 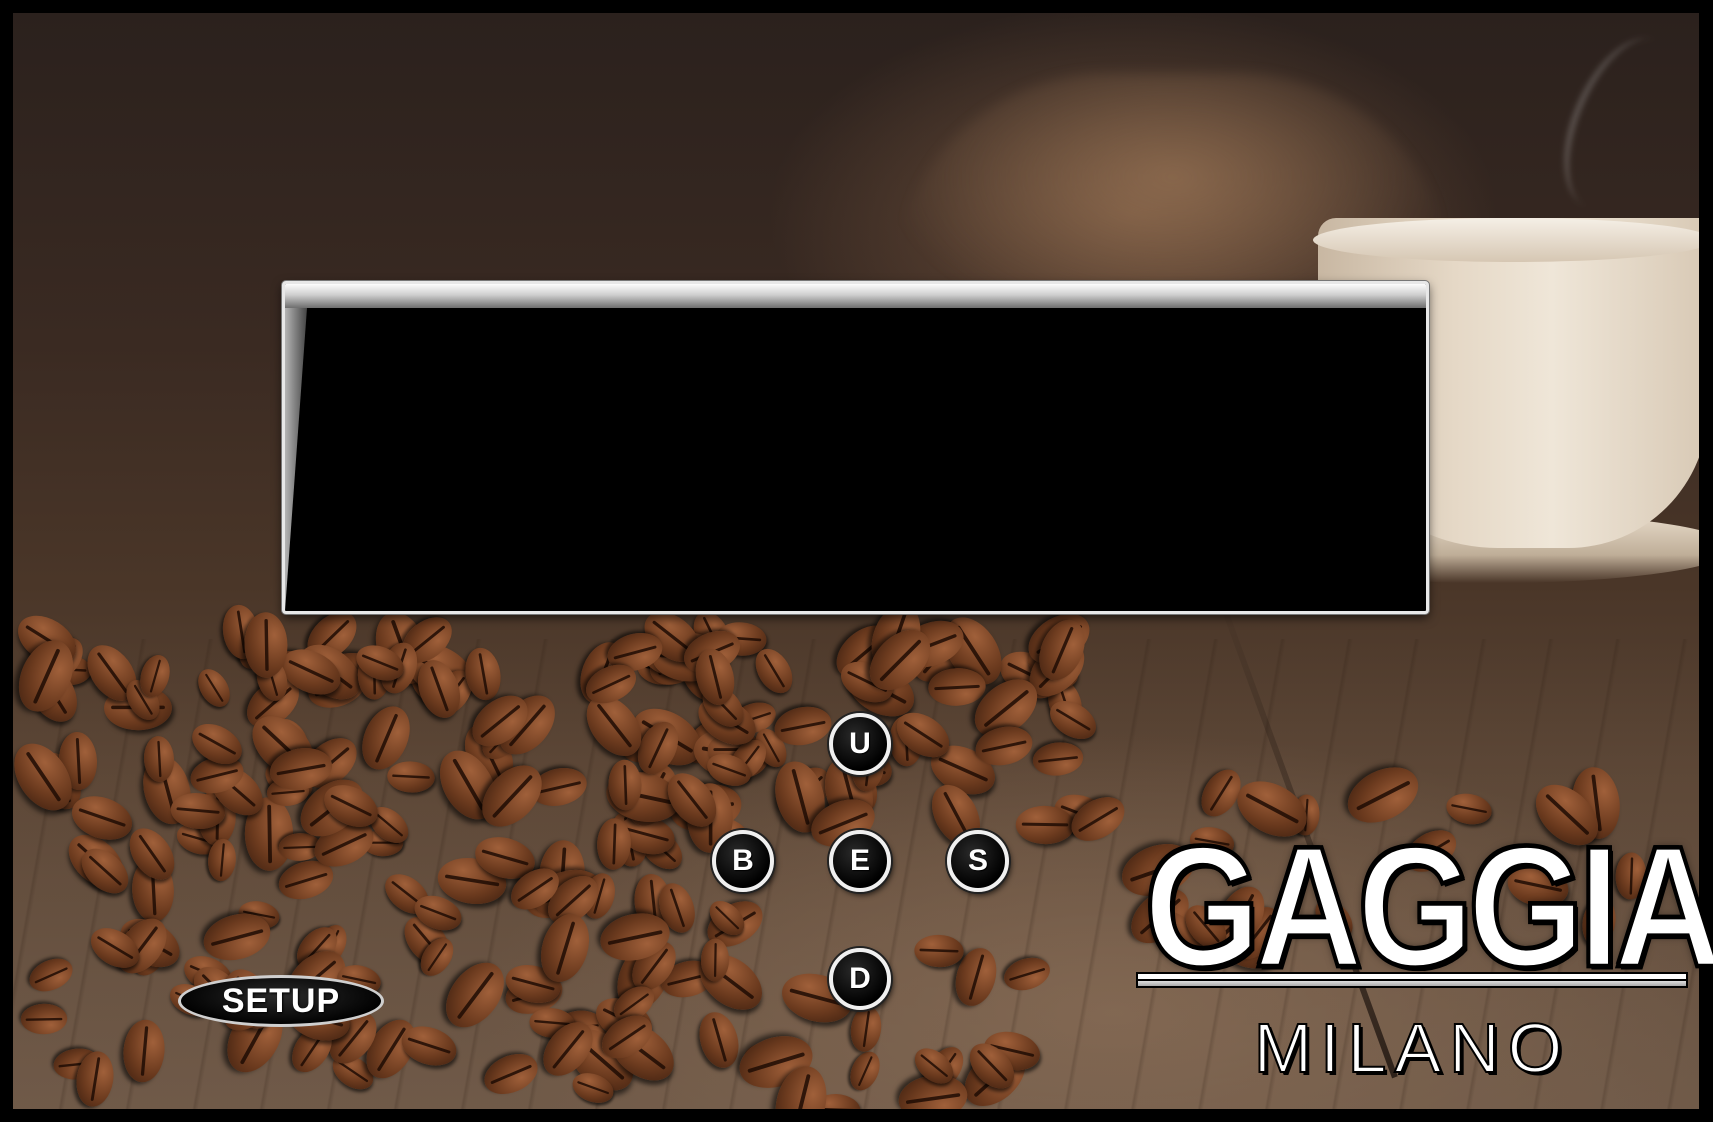 What do you see at coordinates (1621, 123) in the screenshot?
I see `steam-image` at bounding box center [1621, 123].